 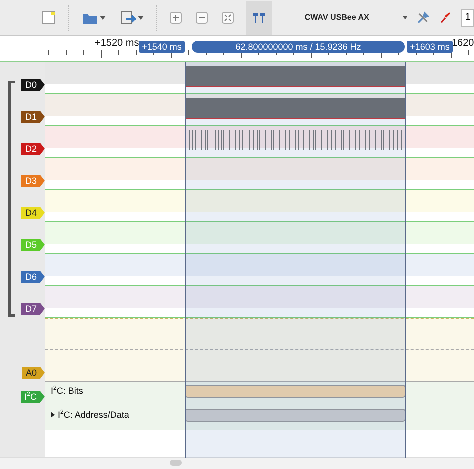 I want to click on label-gutter, so click(x=22, y=443).